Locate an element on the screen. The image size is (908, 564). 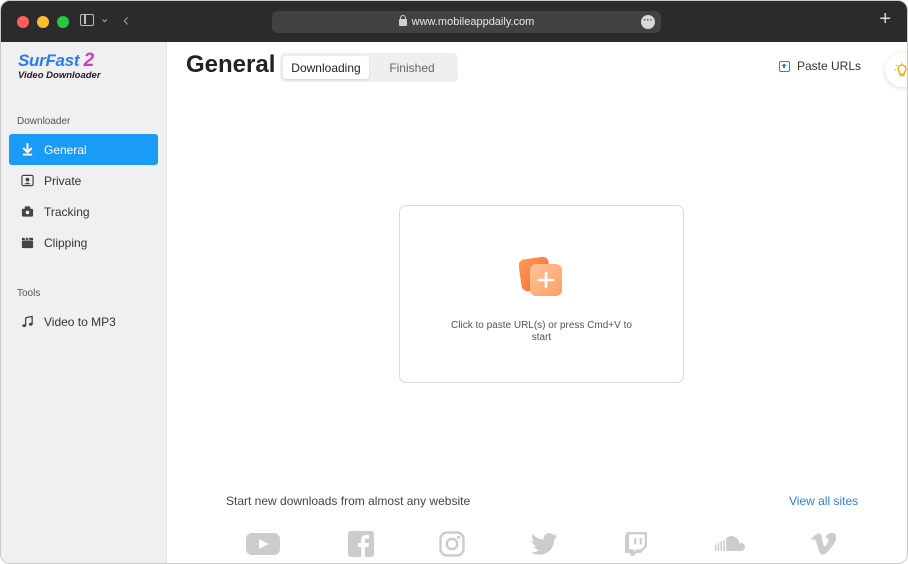
lightbulb-icon is located at coordinates (900, 69).